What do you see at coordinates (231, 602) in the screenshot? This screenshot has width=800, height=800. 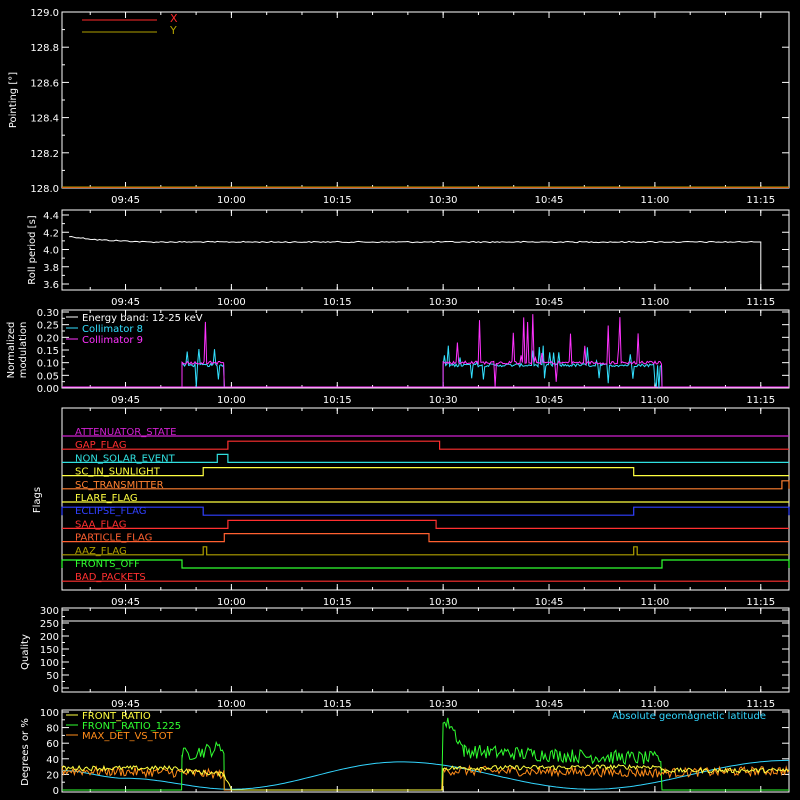 I see `flags-x-tick-label: 10:00` at bounding box center [231, 602].